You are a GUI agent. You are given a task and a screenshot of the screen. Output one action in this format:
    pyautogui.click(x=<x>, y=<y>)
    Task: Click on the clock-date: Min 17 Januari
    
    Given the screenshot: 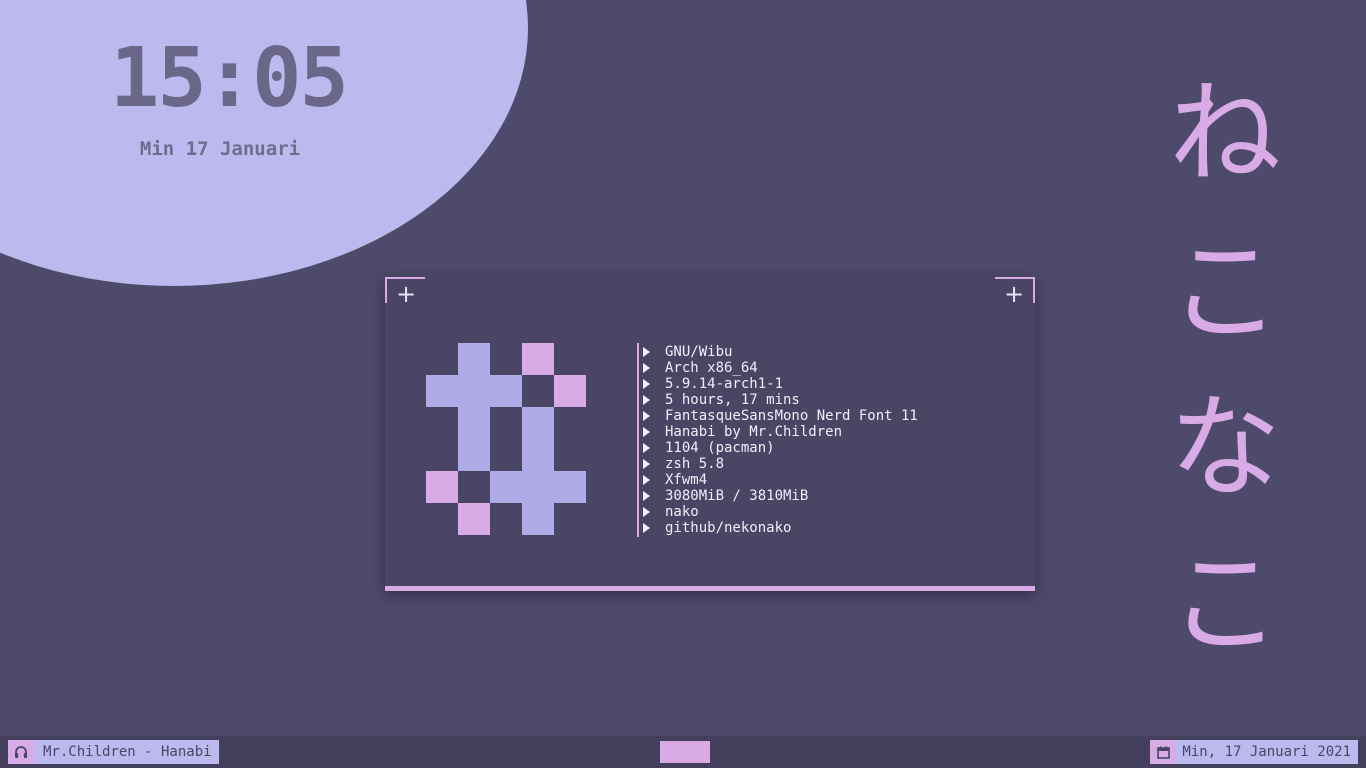 What is the action you would take?
    pyautogui.click(x=220, y=149)
    